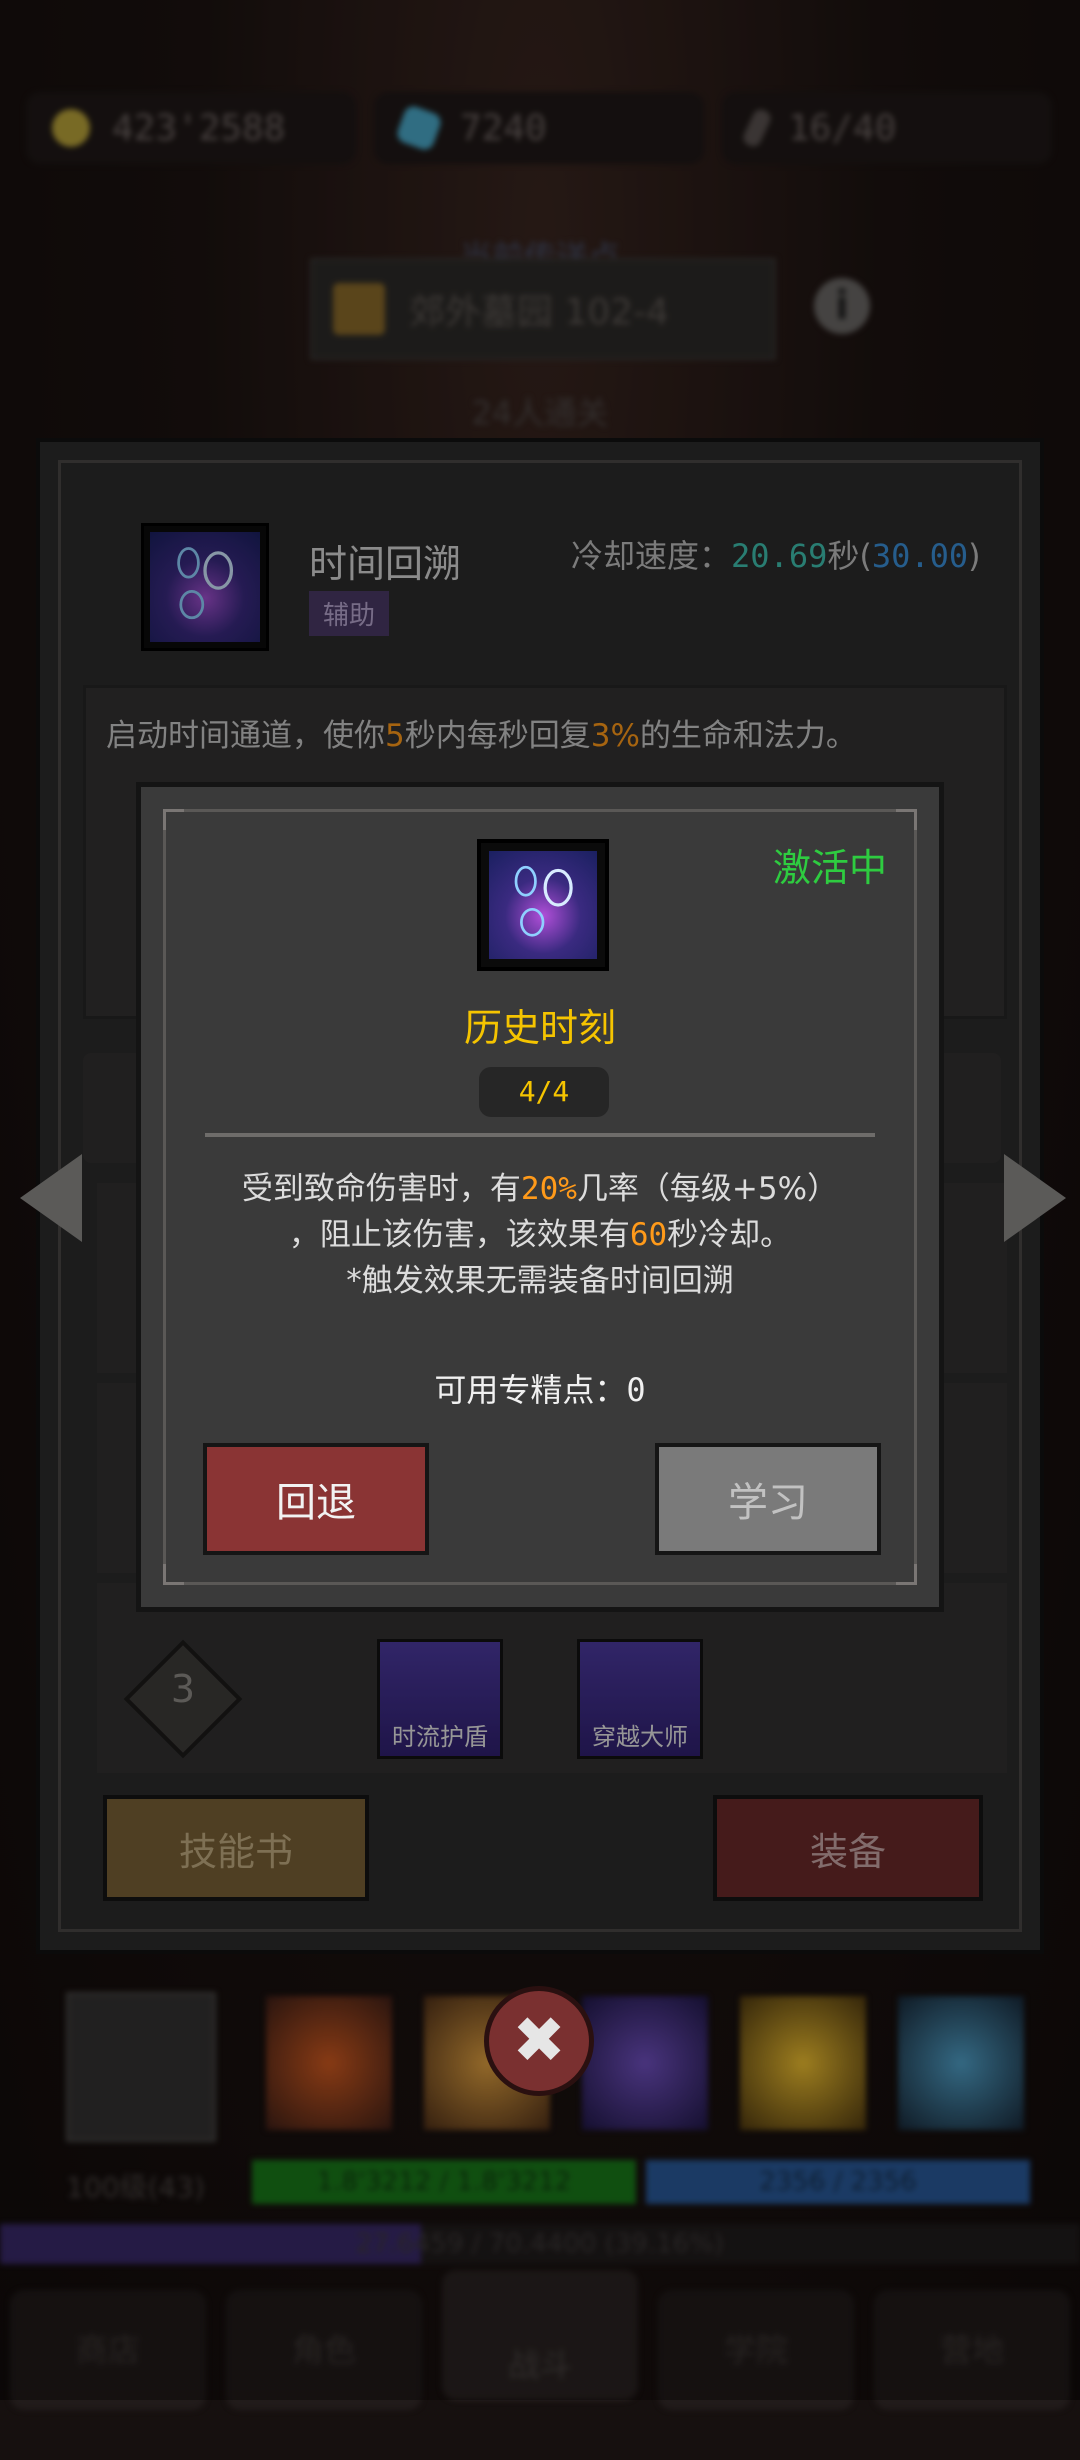  Describe the element at coordinates (503, 128) in the screenshot. I see `gem-value: 7240` at that location.